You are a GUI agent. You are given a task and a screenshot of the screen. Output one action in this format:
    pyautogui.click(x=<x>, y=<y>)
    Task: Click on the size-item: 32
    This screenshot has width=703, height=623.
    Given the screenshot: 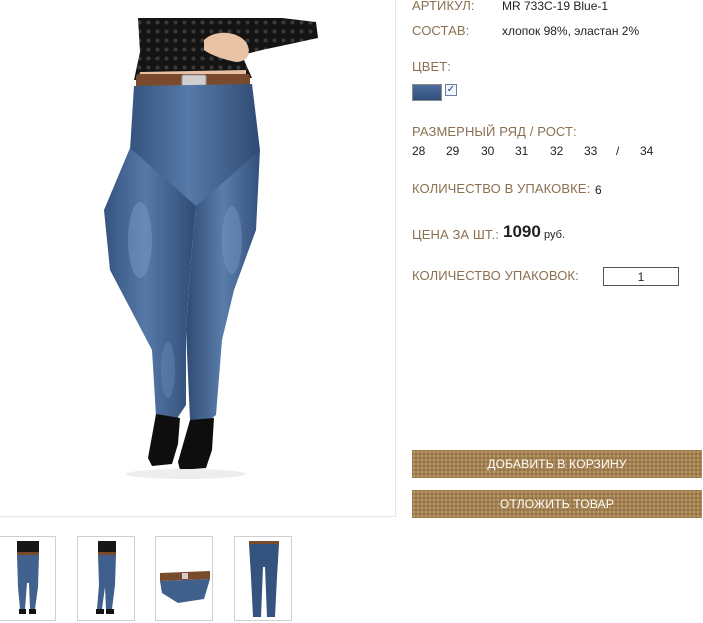 What is the action you would take?
    pyautogui.click(x=557, y=151)
    